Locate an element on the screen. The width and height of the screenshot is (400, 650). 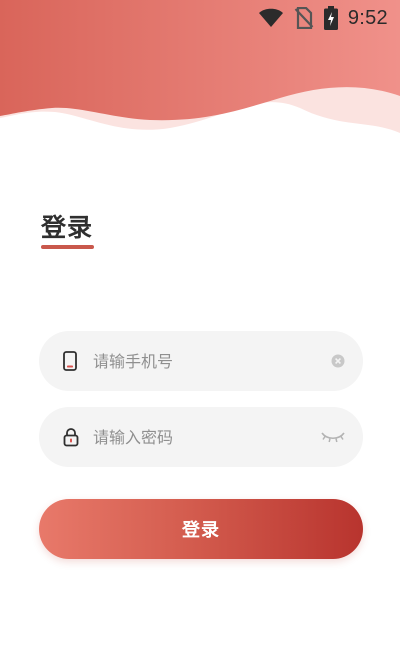
password-field is located at coordinates (201, 437).